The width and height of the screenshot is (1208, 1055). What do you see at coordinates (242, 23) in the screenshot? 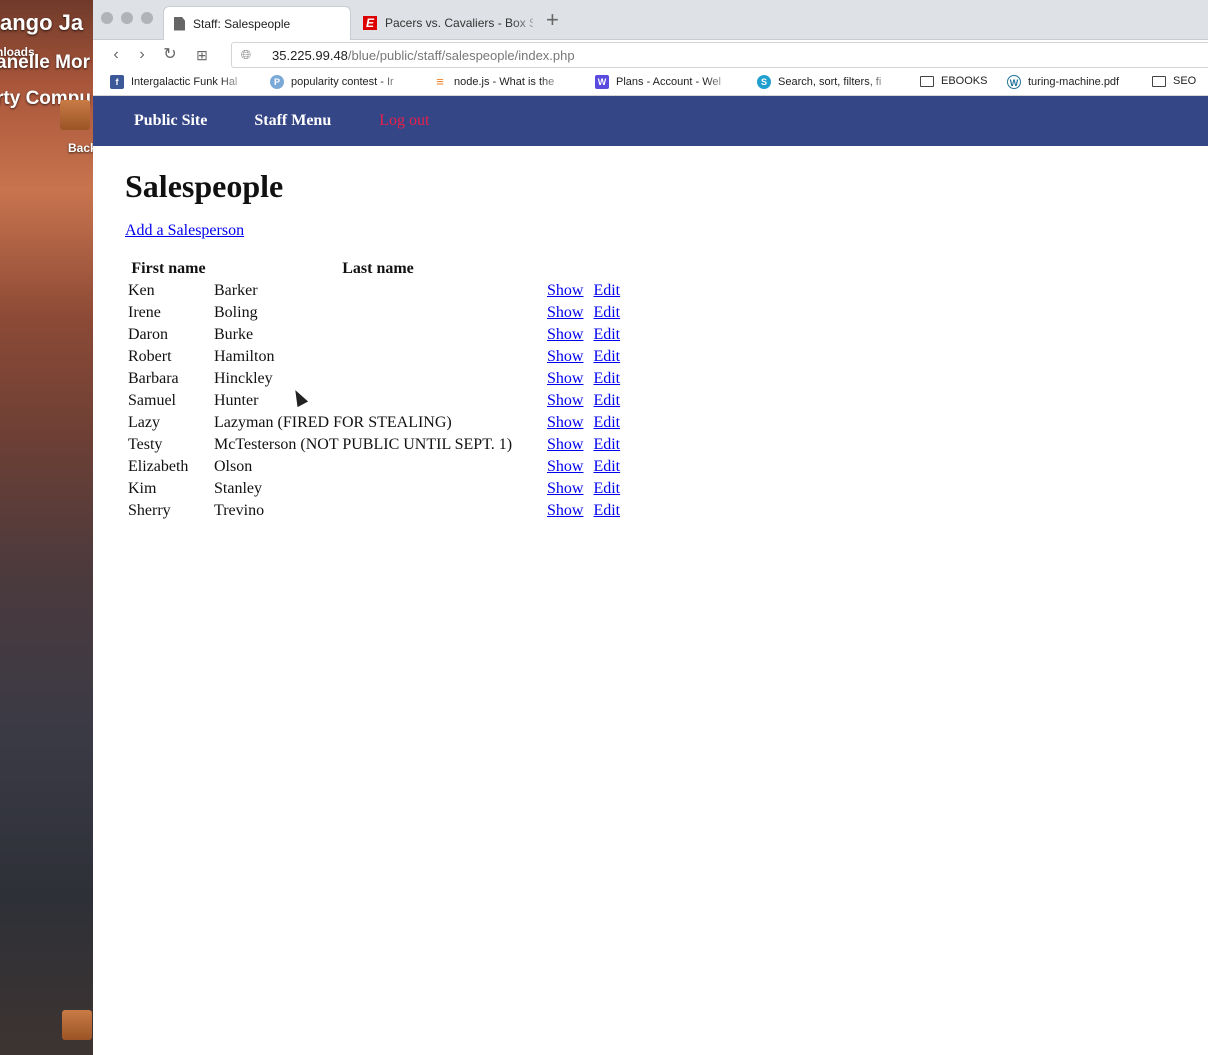
I see `tab-title: Staff: Salespeople` at bounding box center [242, 23].